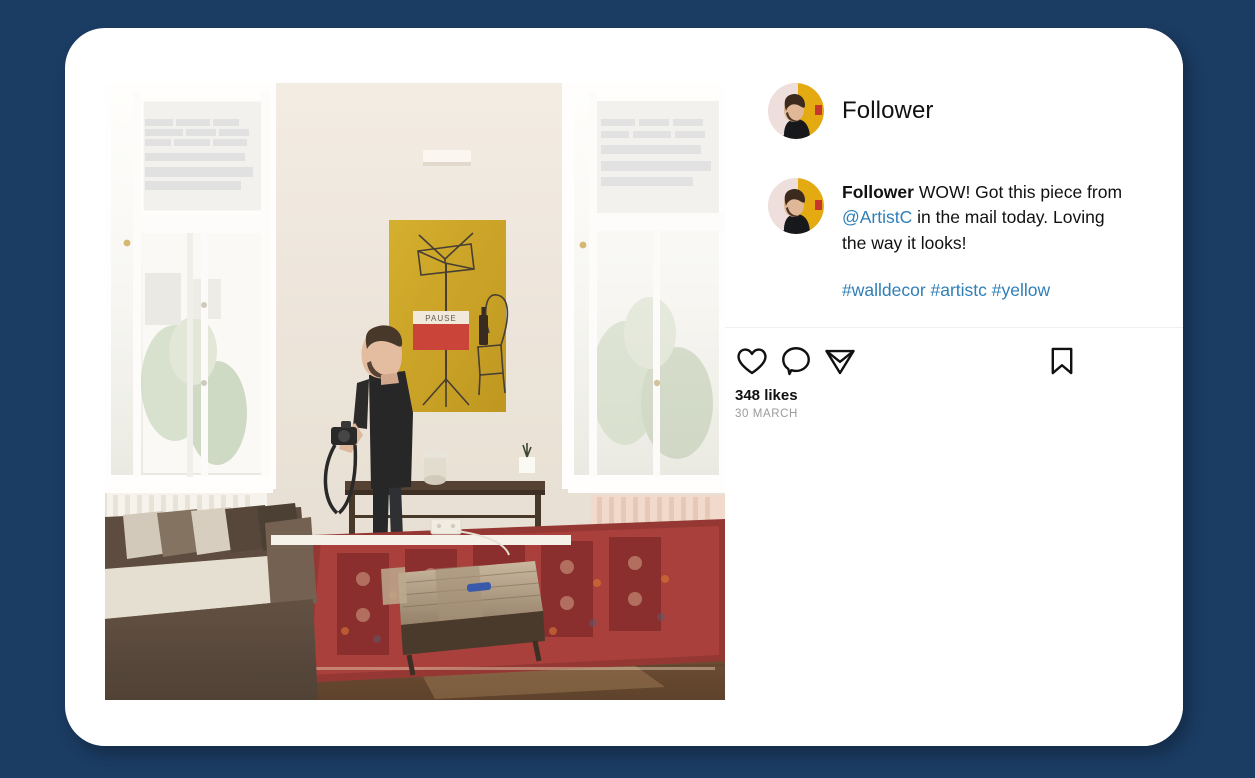  I want to click on caption-mention: @ArtistC, so click(877, 217).